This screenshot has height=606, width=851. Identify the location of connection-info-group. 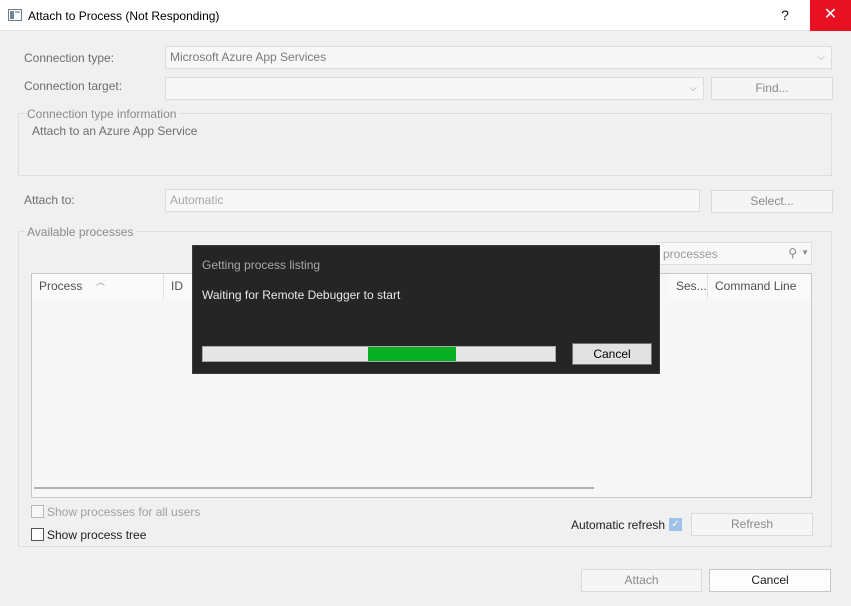
(425, 144).